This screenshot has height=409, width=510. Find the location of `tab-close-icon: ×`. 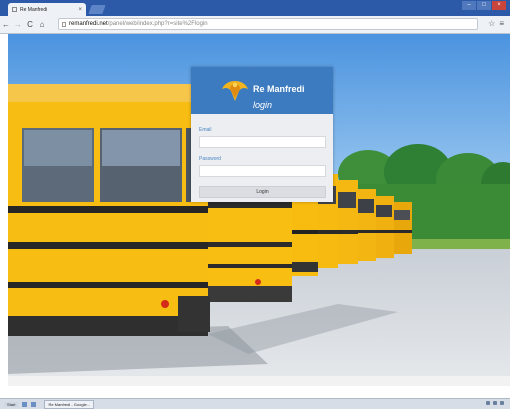

tab-close-icon: × is located at coordinates (80, 10).